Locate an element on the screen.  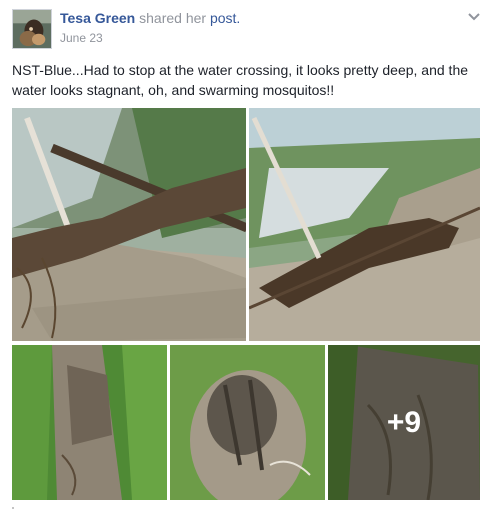
shared-text: shared her is located at coordinates (173, 18).